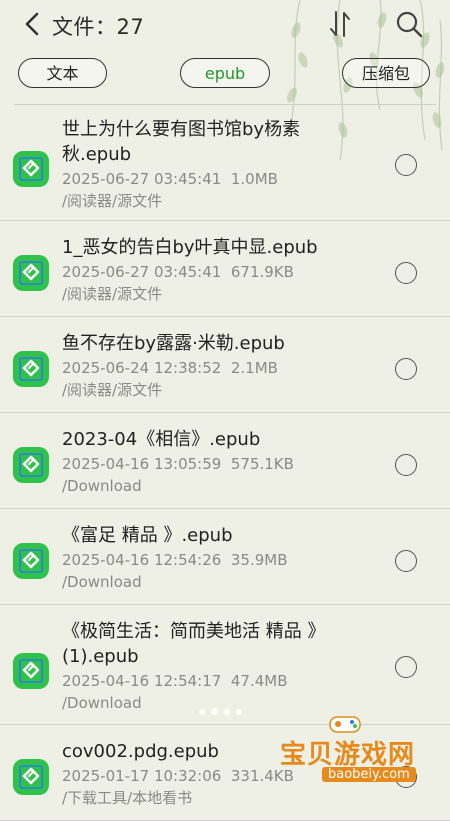  I want to click on top-bar: 文件：27, so click(225, 25).